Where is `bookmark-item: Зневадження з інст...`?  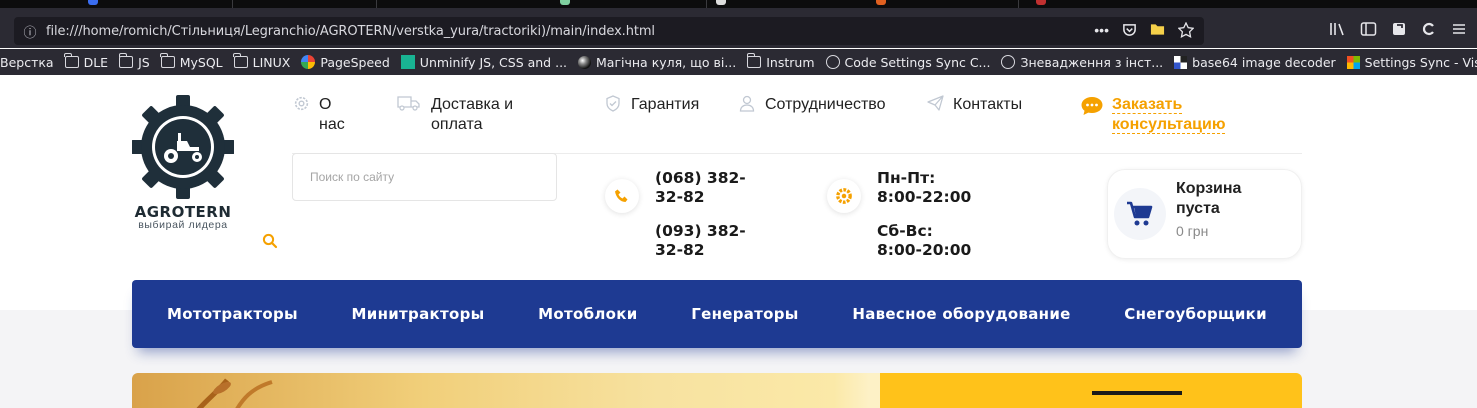
bookmark-item: Зневадження з інст... is located at coordinates (1082, 62).